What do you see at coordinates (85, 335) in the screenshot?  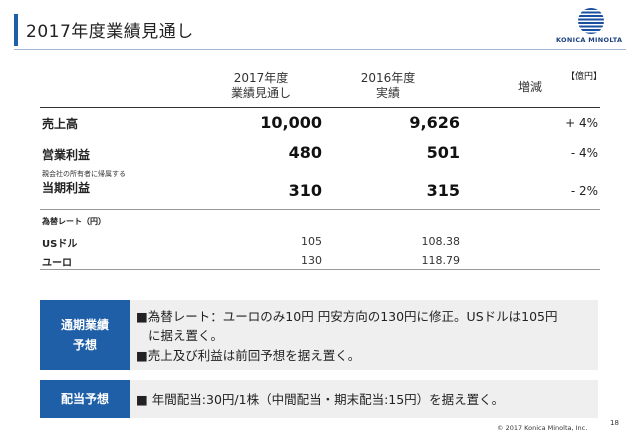 I see `forecast-label: 通期業績 予想` at bounding box center [85, 335].